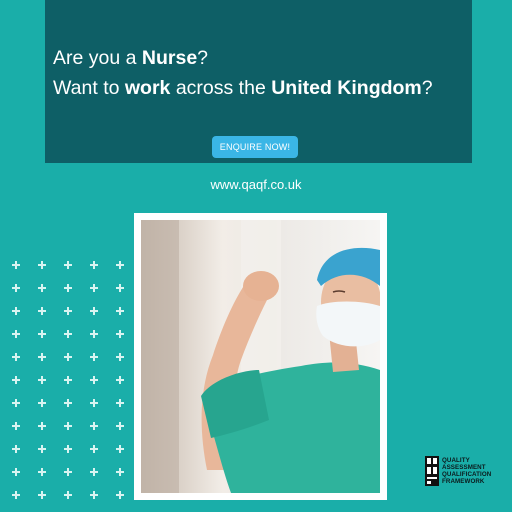 This screenshot has width=512, height=512. What do you see at coordinates (456, 460) in the screenshot?
I see `logo-line: QUALITY` at bounding box center [456, 460].